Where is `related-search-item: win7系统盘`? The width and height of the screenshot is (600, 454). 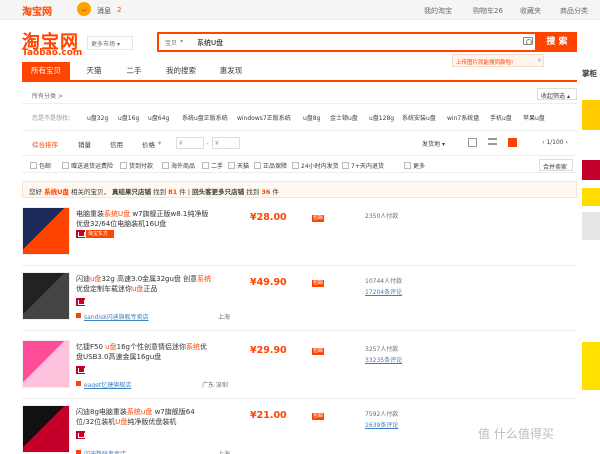
related-search-item: win7系统盘 is located at coordinates (463, 117).